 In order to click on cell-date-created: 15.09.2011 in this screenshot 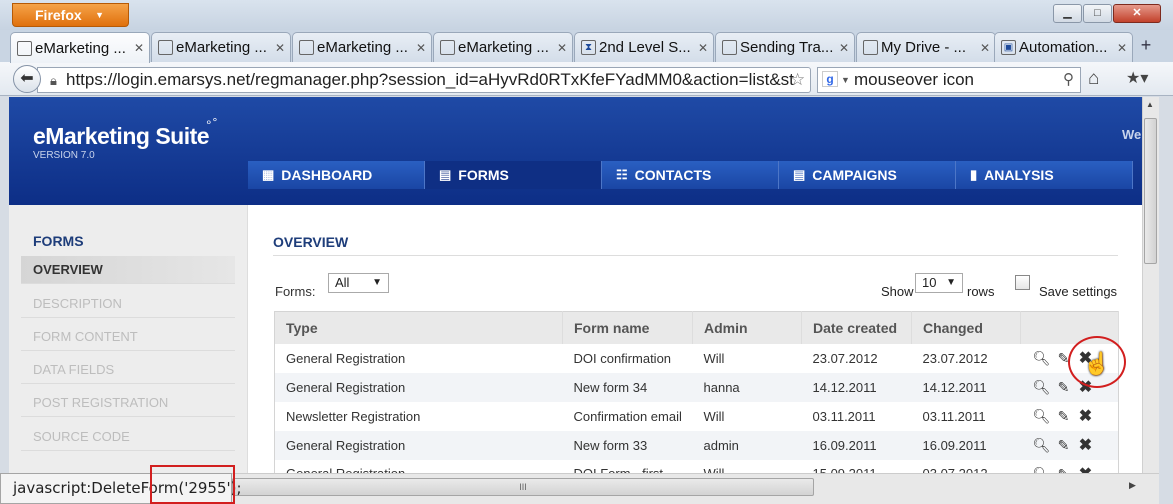, I will do `click(857, 466)`.